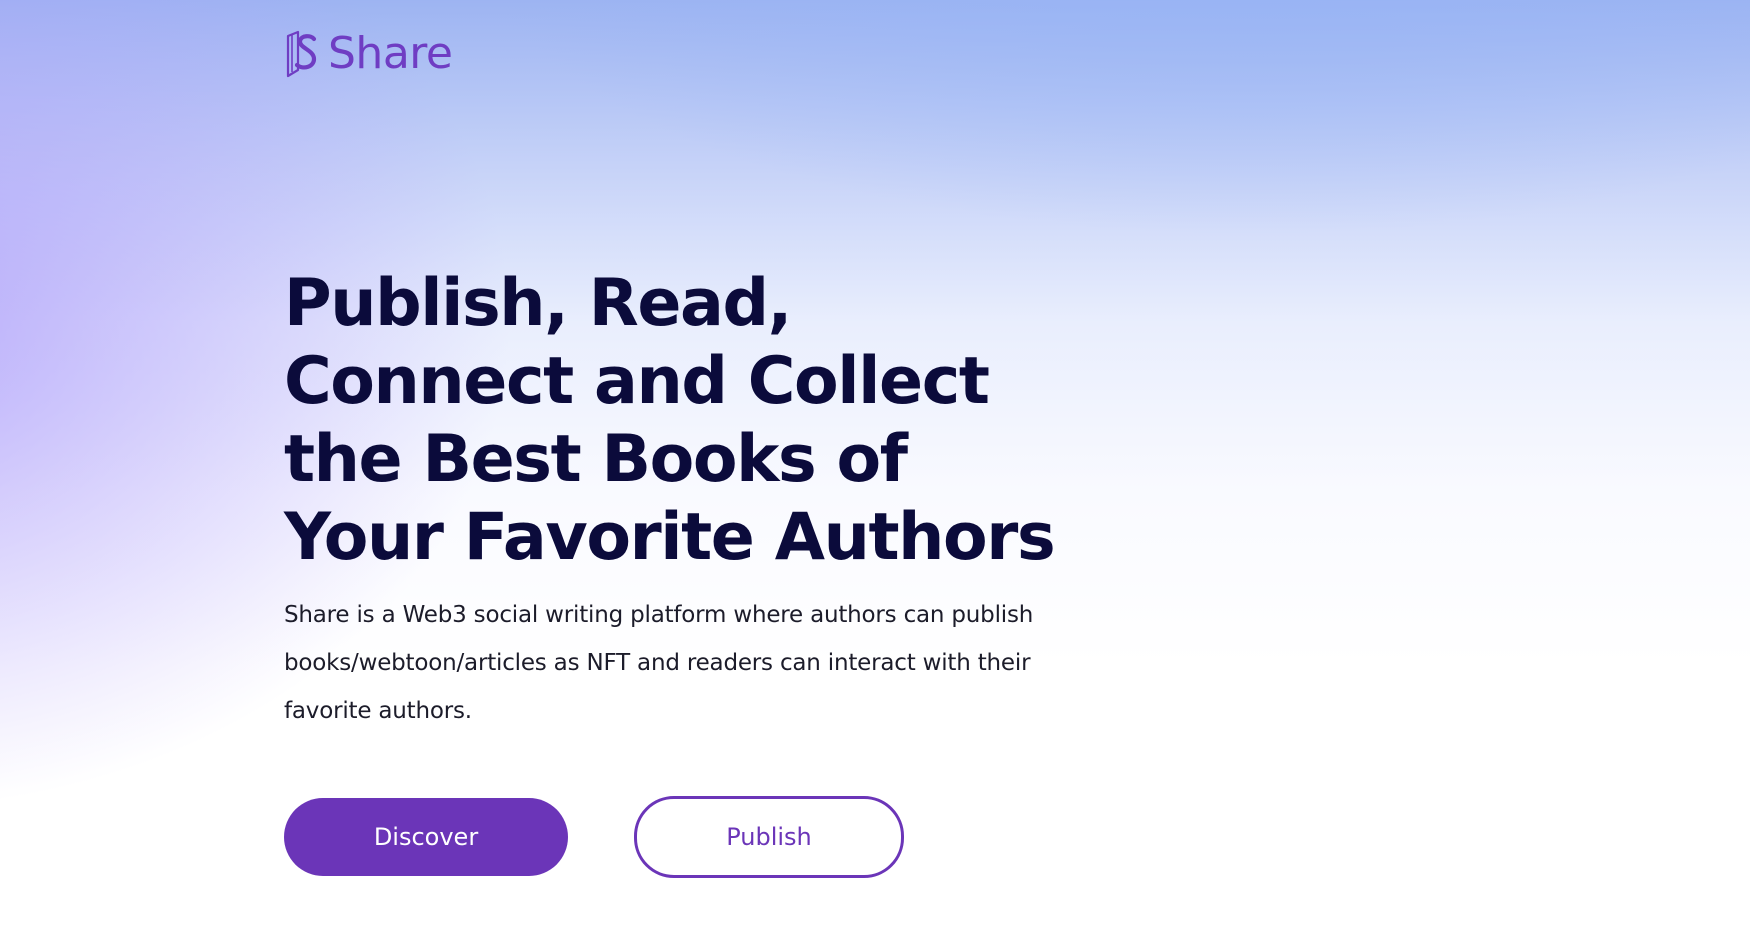 The width and height of the screenshot is (1750, 950). What do you see at coordinates (769, 837) in the screenshot?
I see `publish-button: Publish` at bounding box center [769, 837].